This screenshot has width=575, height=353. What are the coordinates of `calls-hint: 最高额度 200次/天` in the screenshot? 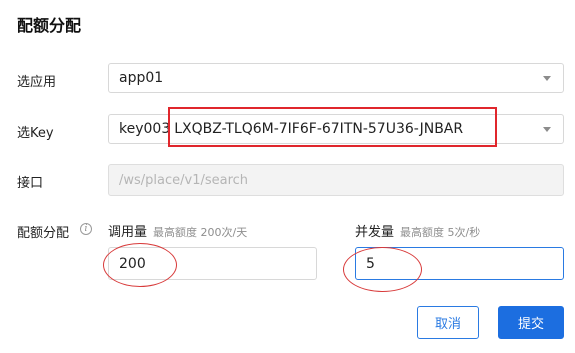 It's located at (200, 232).